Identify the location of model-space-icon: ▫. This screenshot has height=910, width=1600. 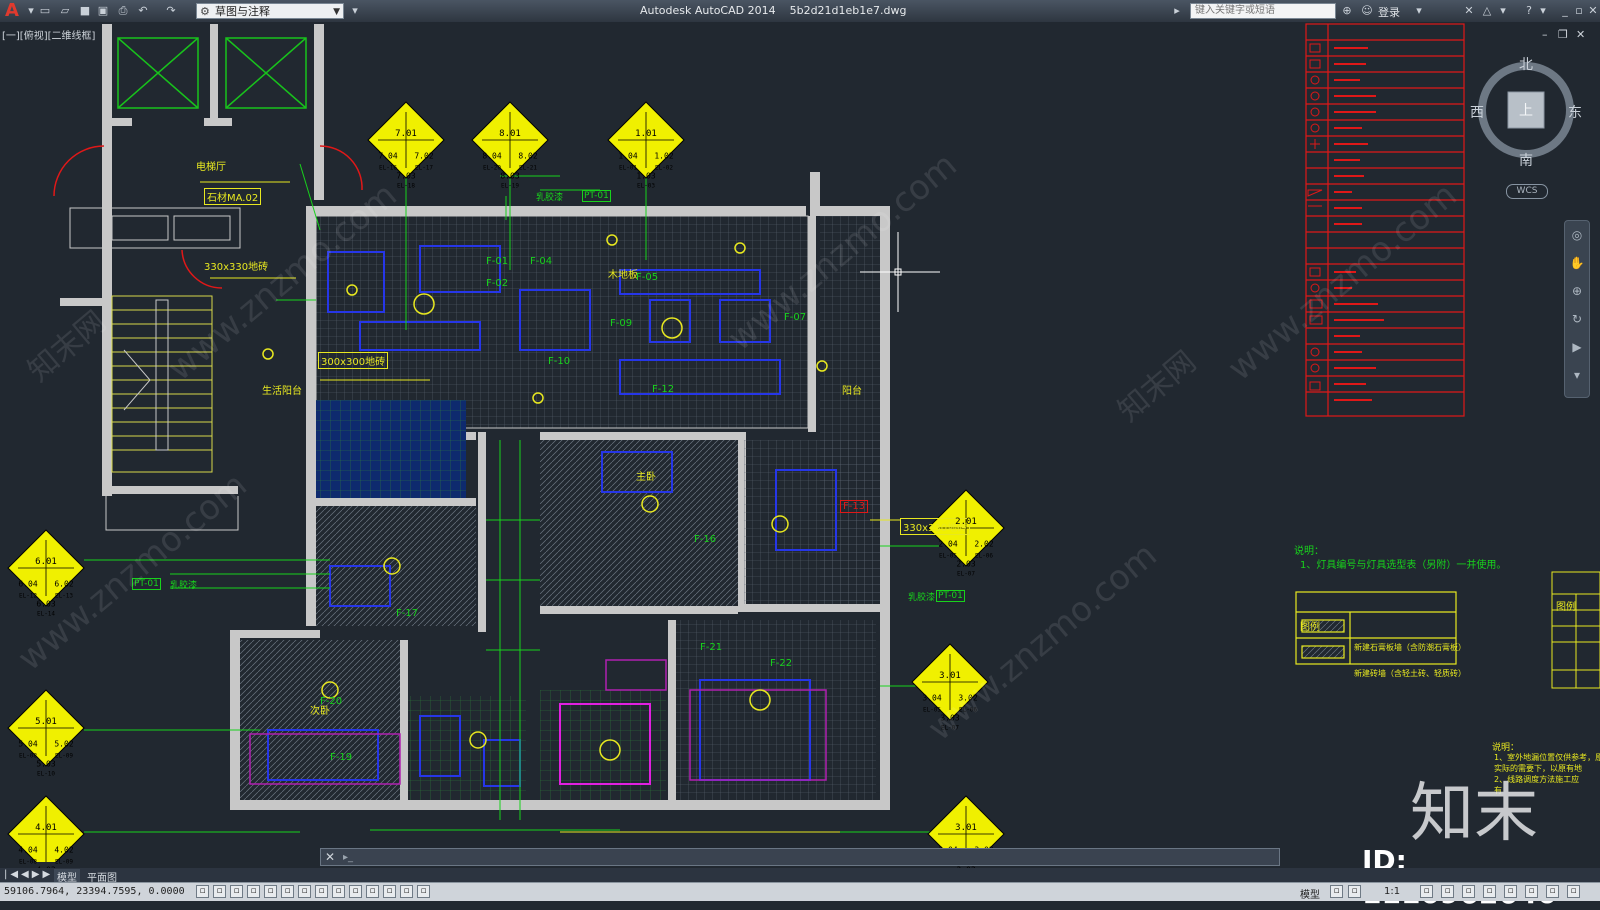
(1336, 891).